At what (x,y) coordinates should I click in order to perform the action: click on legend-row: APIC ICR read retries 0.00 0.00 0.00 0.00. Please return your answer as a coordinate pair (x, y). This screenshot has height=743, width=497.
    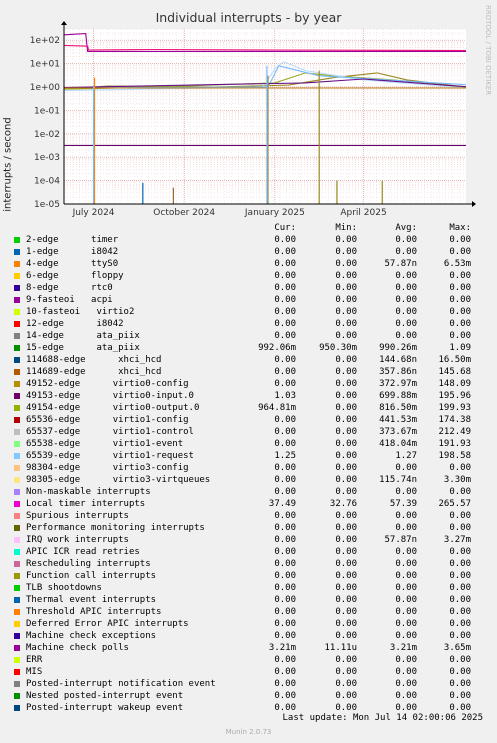
    Looking at the image, I should click on (248, 552).